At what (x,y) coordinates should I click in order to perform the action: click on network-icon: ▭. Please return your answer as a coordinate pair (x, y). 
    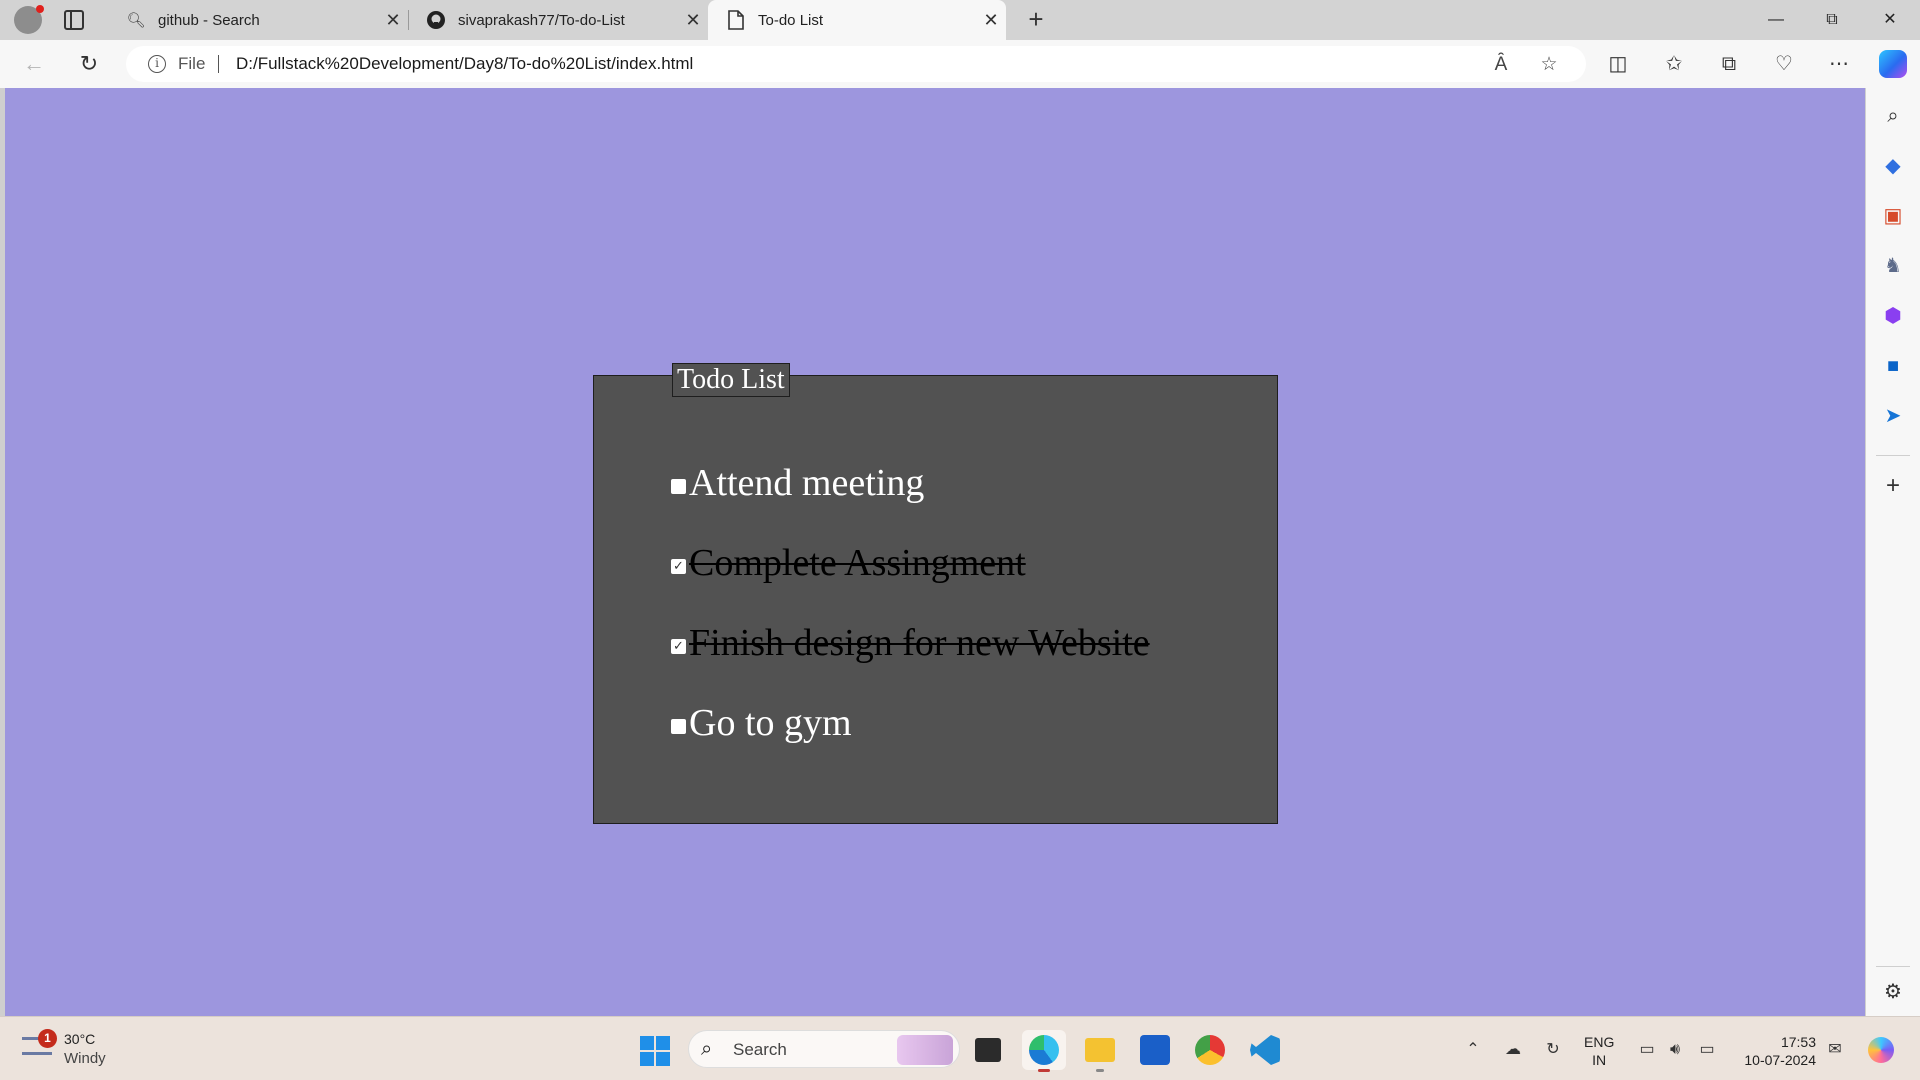
    Looking at the image, I should click on (1647, 1050).